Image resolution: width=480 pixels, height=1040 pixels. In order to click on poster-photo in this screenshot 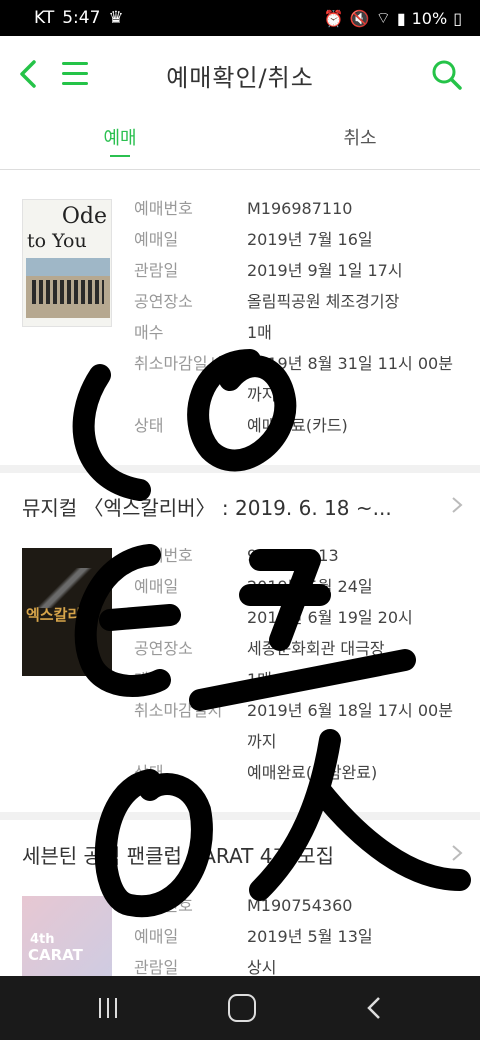, I will do `click(68, 288)`.